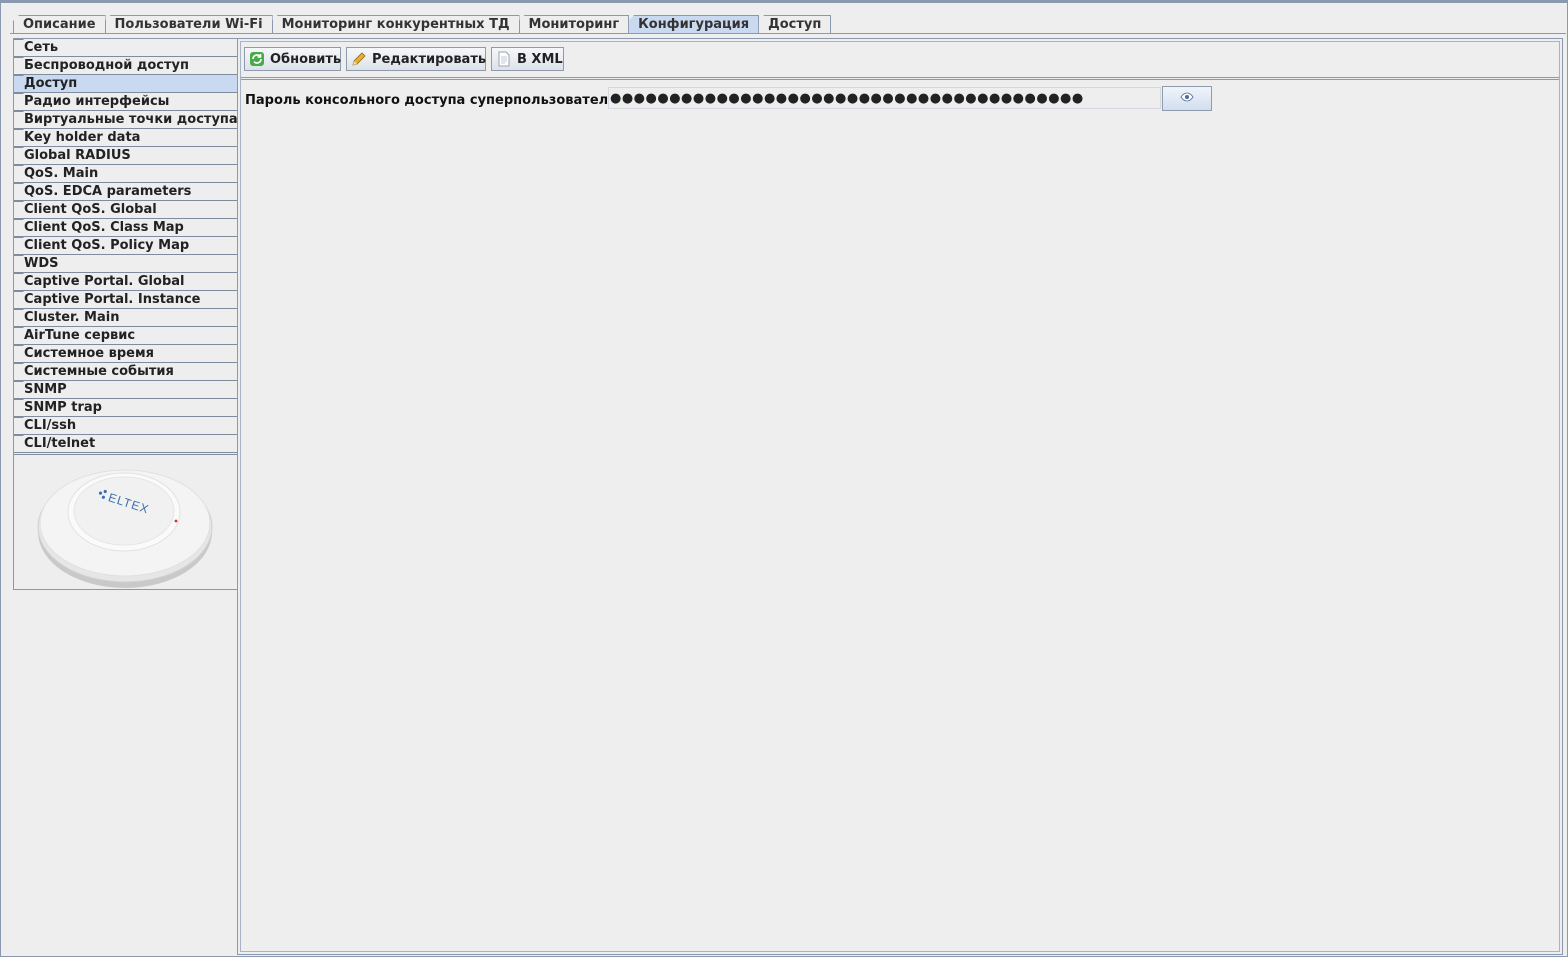 The width and height of the screenshot is (1568, 957). I want to click on export-xml-button-label: В XML, so click(540, 59).